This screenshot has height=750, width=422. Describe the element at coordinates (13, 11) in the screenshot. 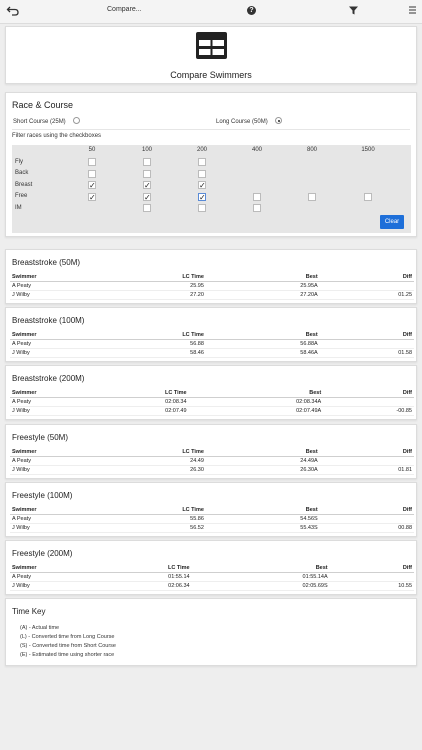

I see `back-arrow-icon` at that location.